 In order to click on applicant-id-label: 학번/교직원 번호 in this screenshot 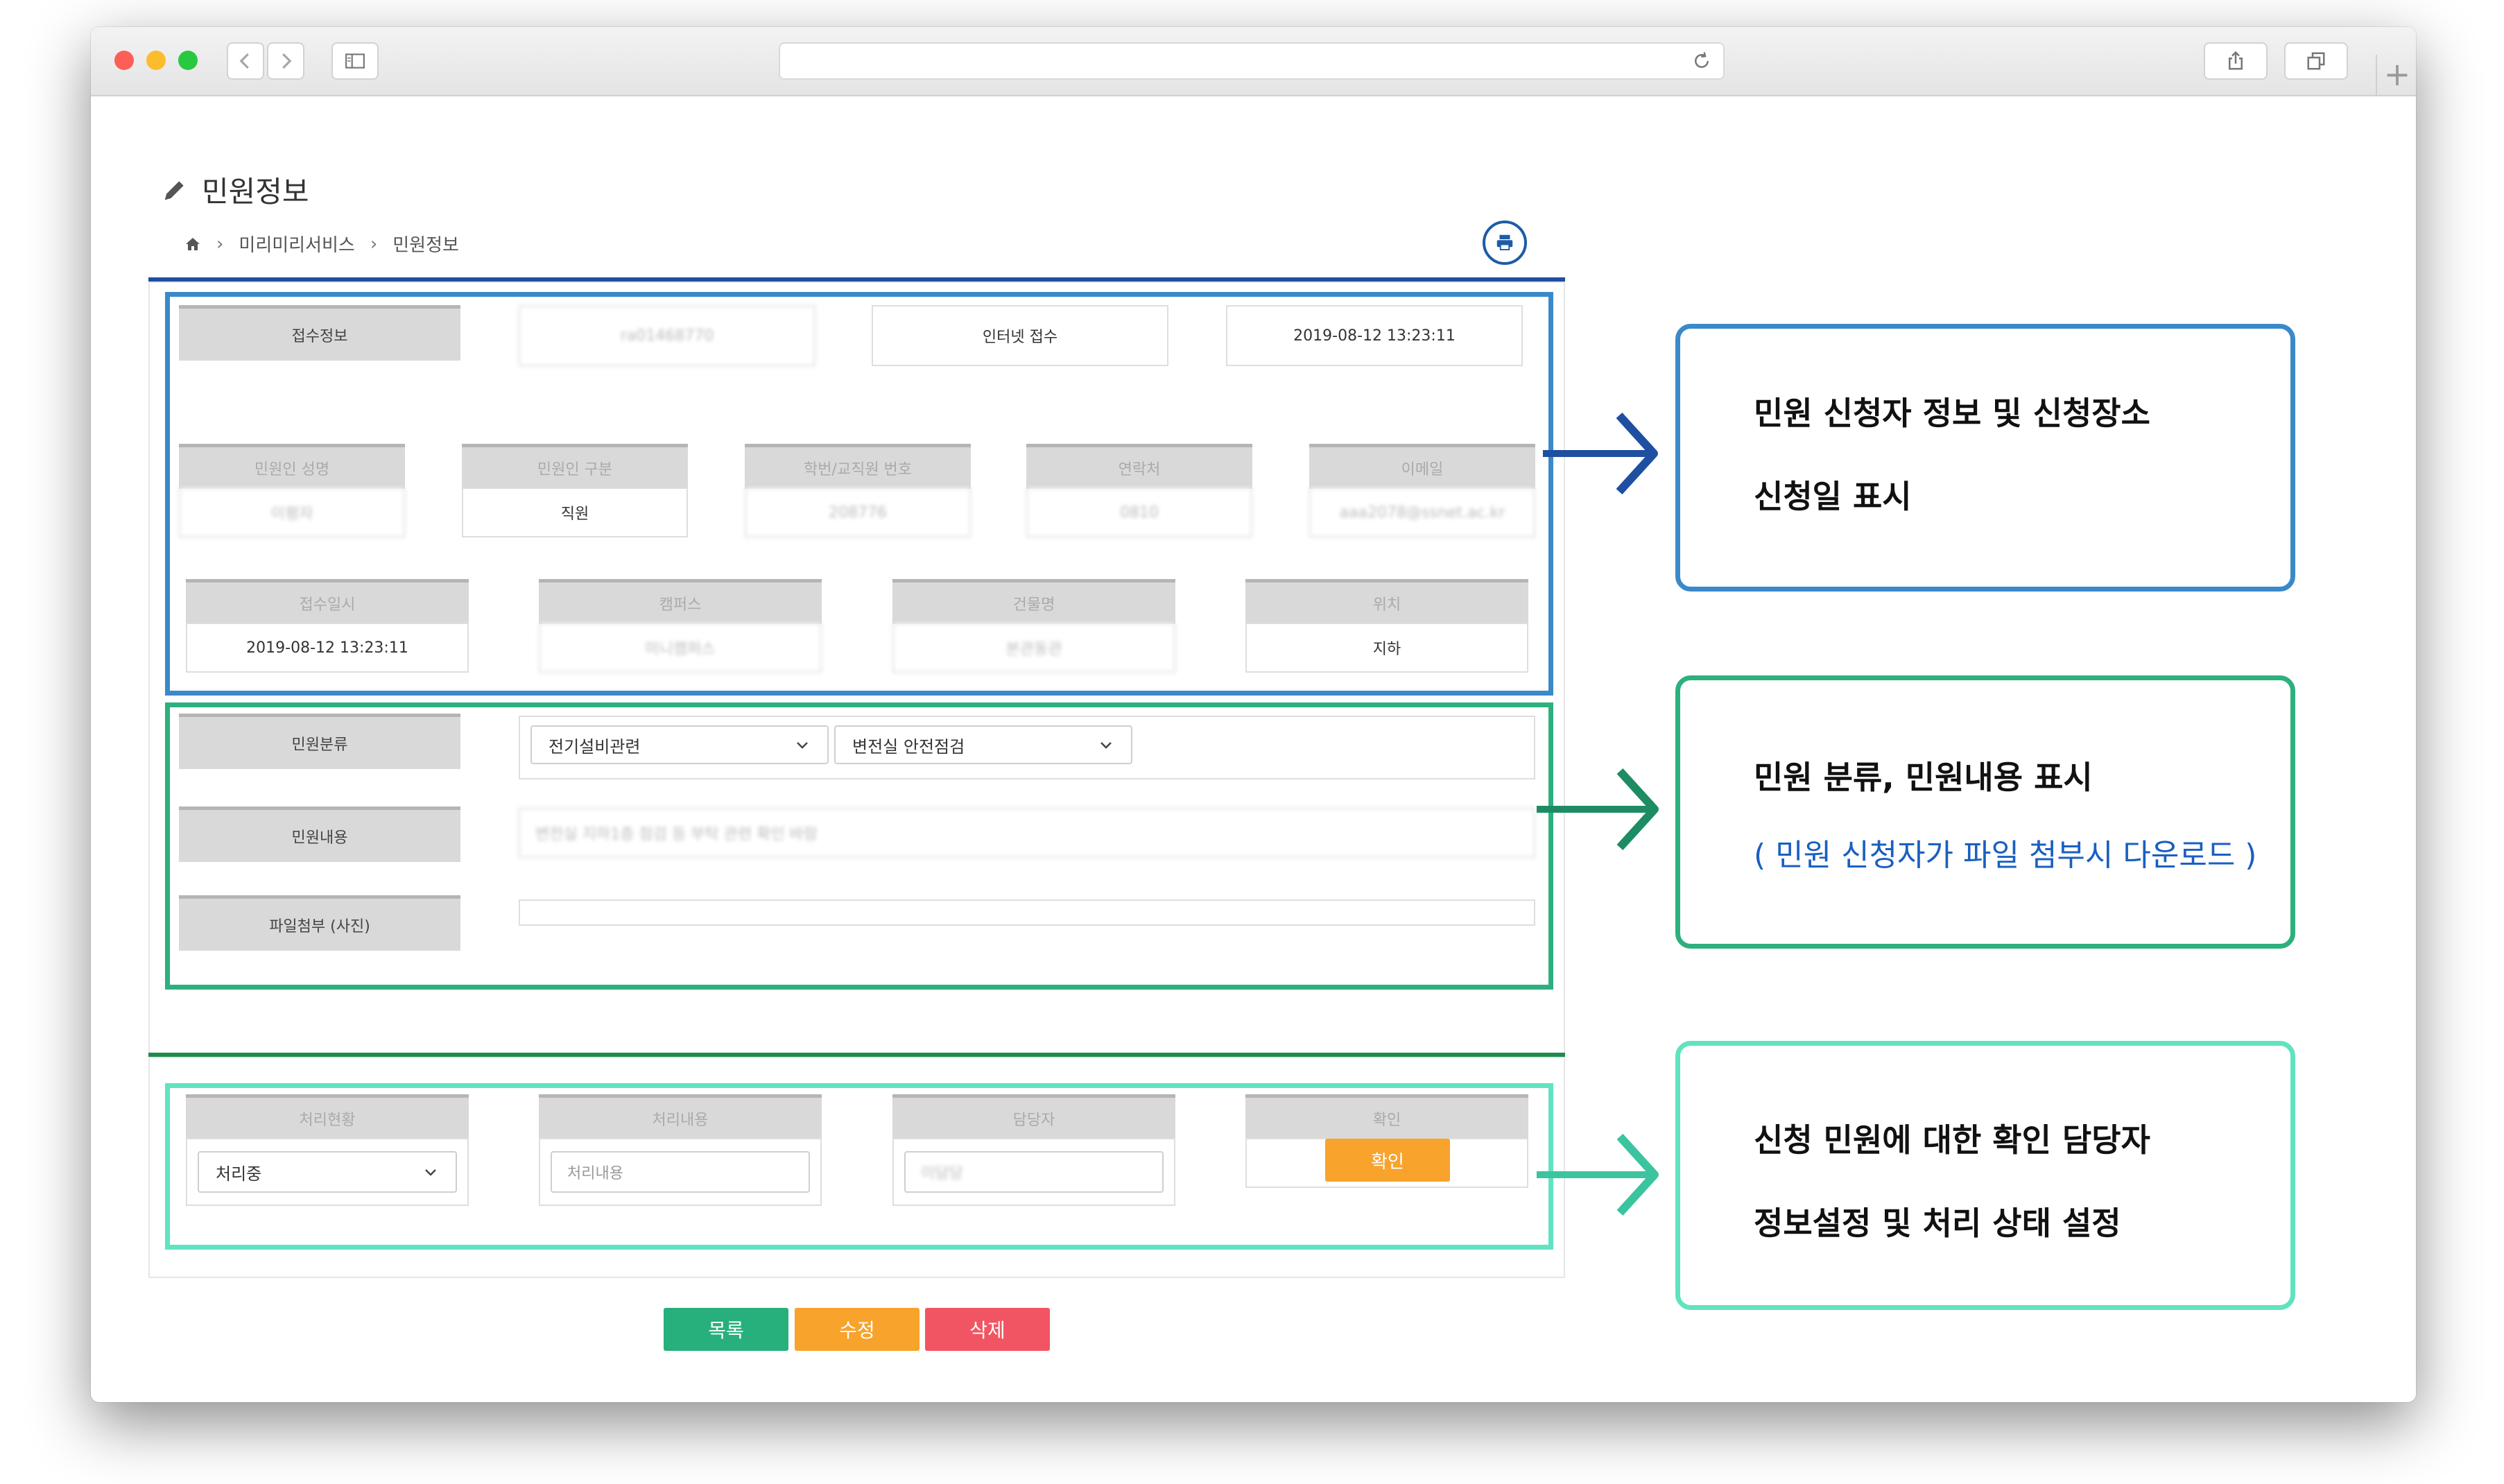, I will do `click(858, 466)`.